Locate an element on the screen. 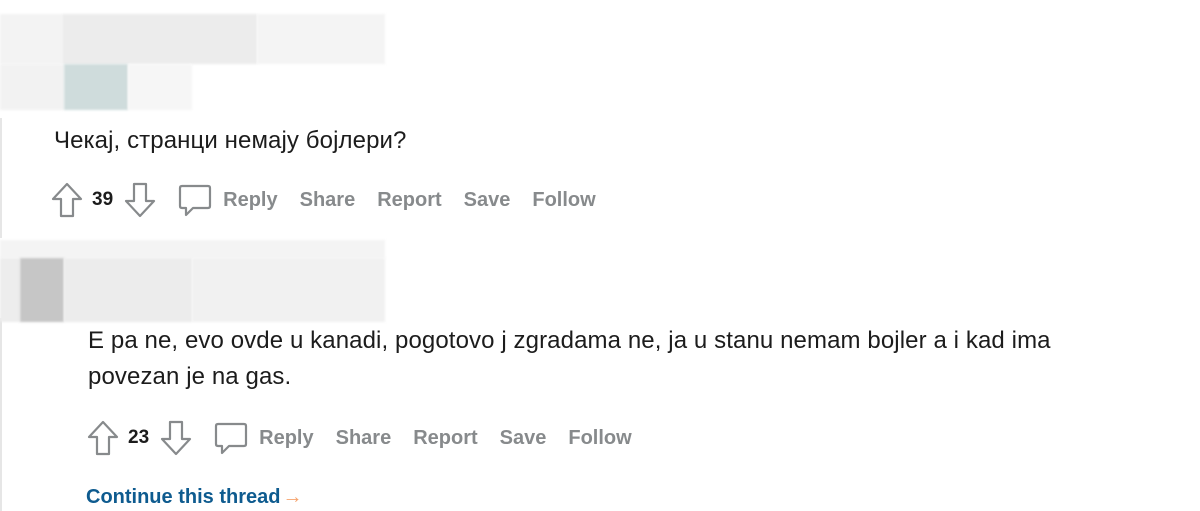 The height and width of the screenshot is (511, 1200). vote-count: 39 is located at coordinates (103, 199).